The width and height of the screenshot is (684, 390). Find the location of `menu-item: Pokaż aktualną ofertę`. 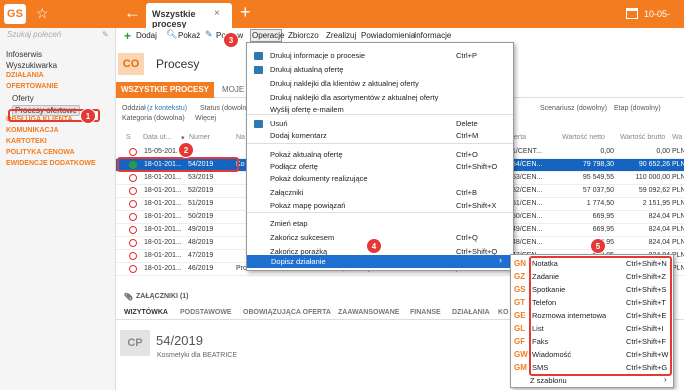

menu-item: Pokaż aktualną ofertę is located at coordinates (306, 154).